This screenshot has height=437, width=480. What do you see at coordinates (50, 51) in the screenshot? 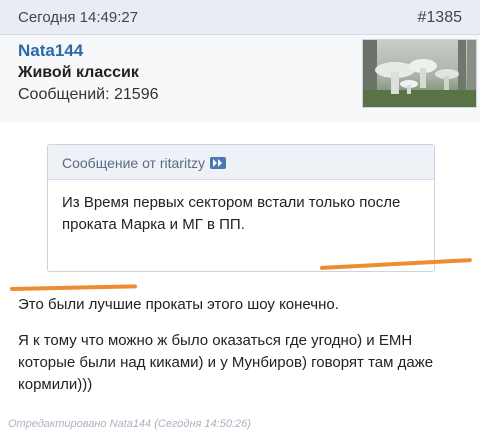
I see `username-link: Nata144` at bounding box center [50, 51].